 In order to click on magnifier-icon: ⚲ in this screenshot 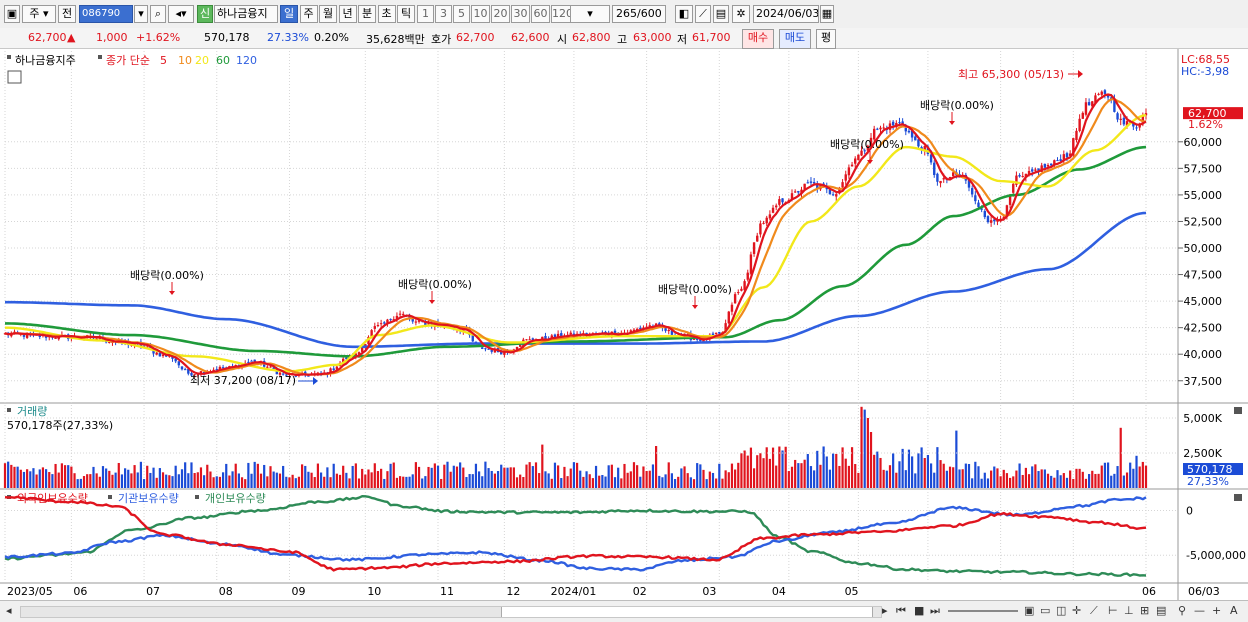, I will do `click(1182, 610)`.